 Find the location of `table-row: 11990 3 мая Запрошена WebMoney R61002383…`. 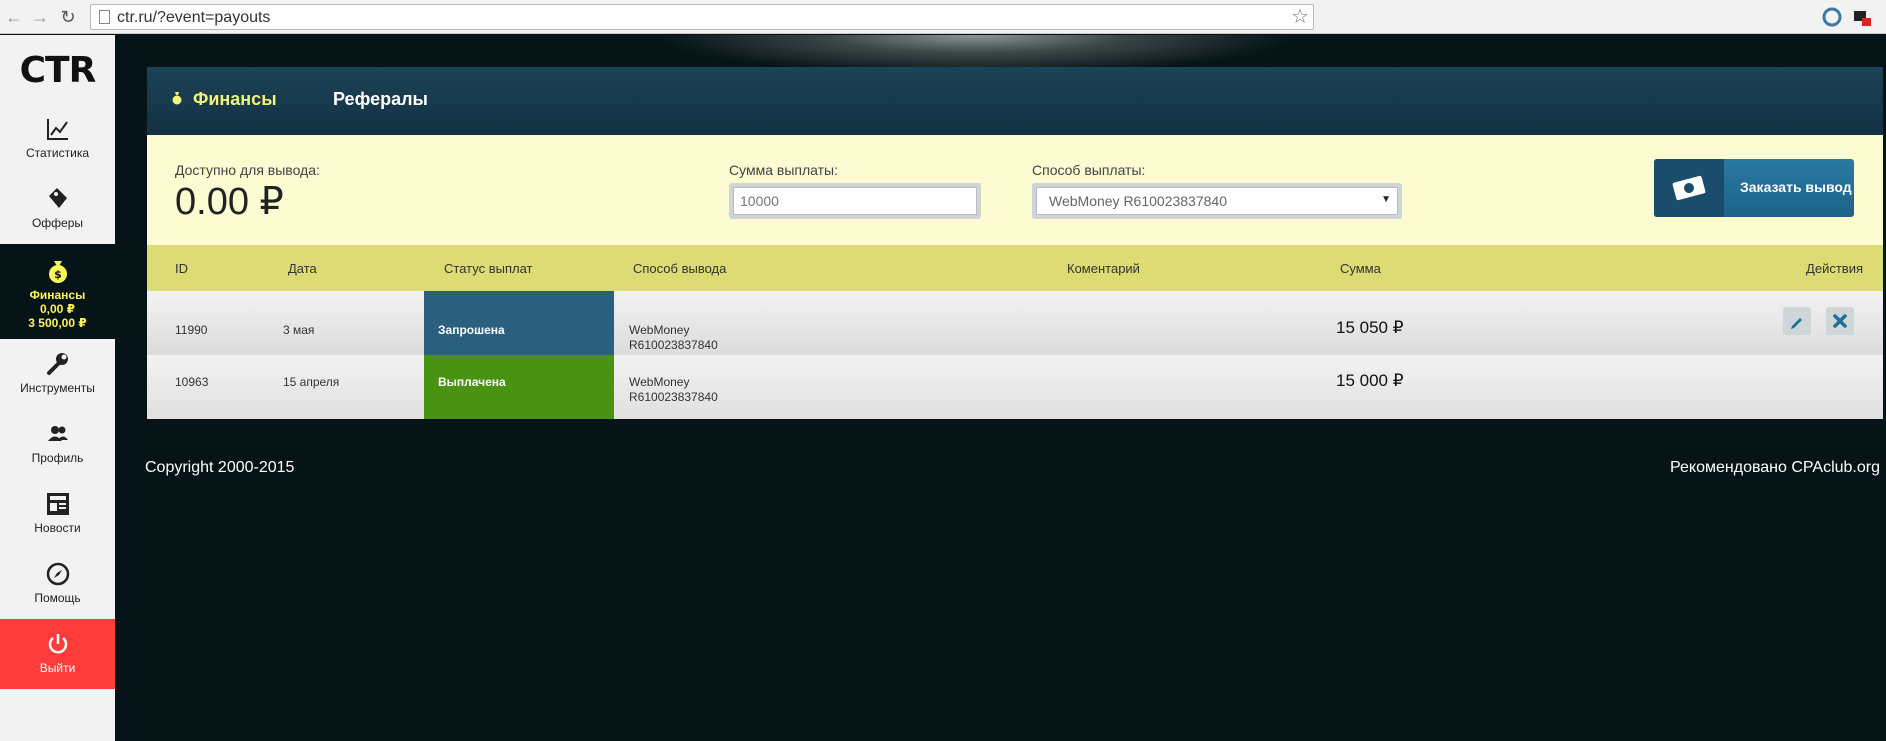

table-row: 11990 3 мая Запрошена WebMoney R61002383… is located at coordinates (1015, 323).